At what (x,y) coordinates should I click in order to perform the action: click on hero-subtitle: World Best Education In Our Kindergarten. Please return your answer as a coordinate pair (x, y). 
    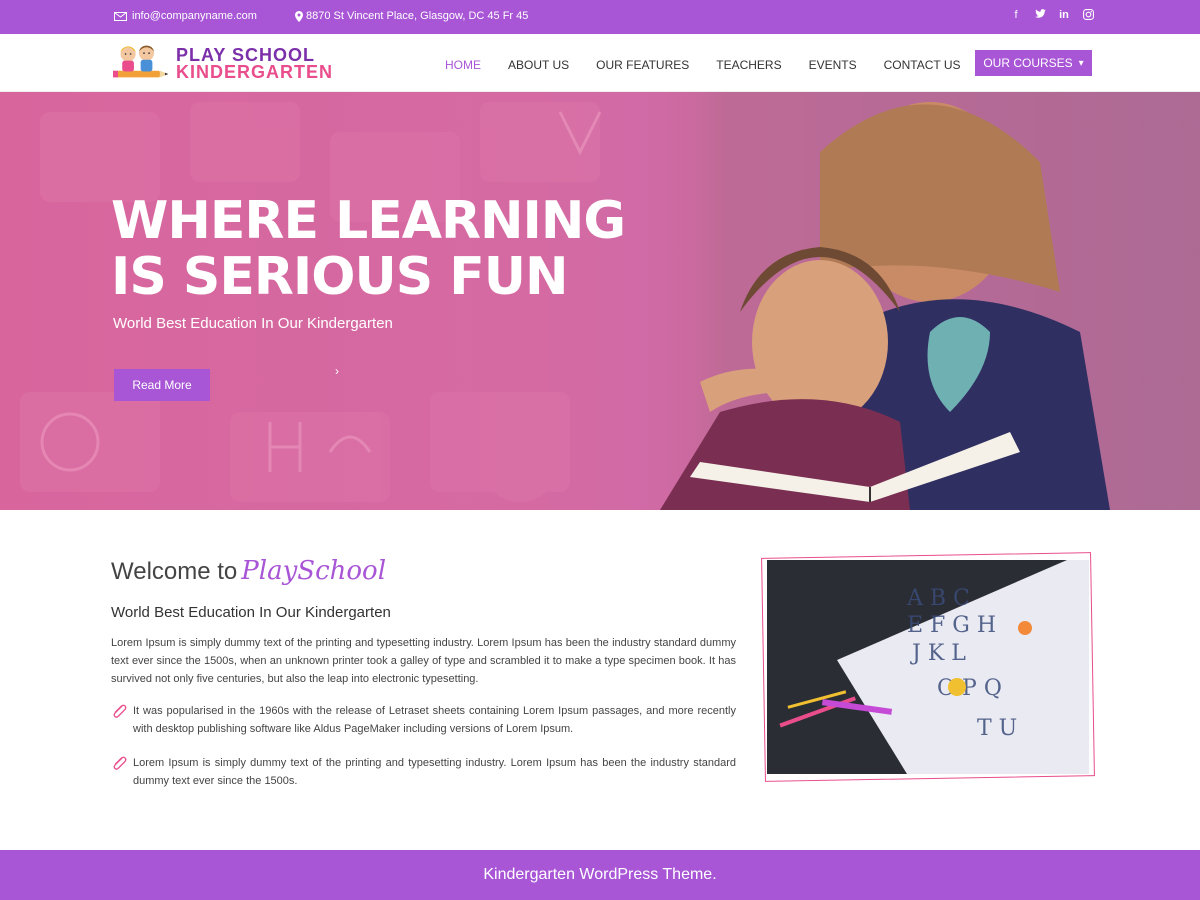
    Looking at the image, I should click on (253, 323).